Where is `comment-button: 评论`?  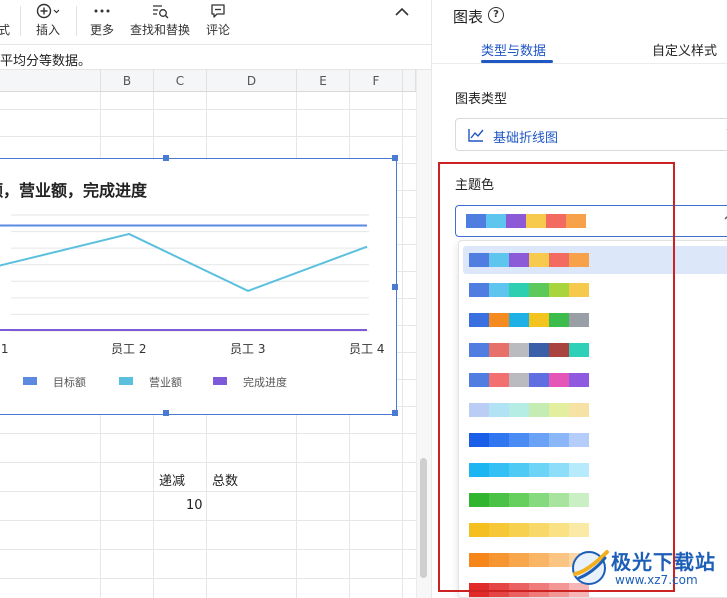
comment-button: 评论 is located at coordinates (218, 20).